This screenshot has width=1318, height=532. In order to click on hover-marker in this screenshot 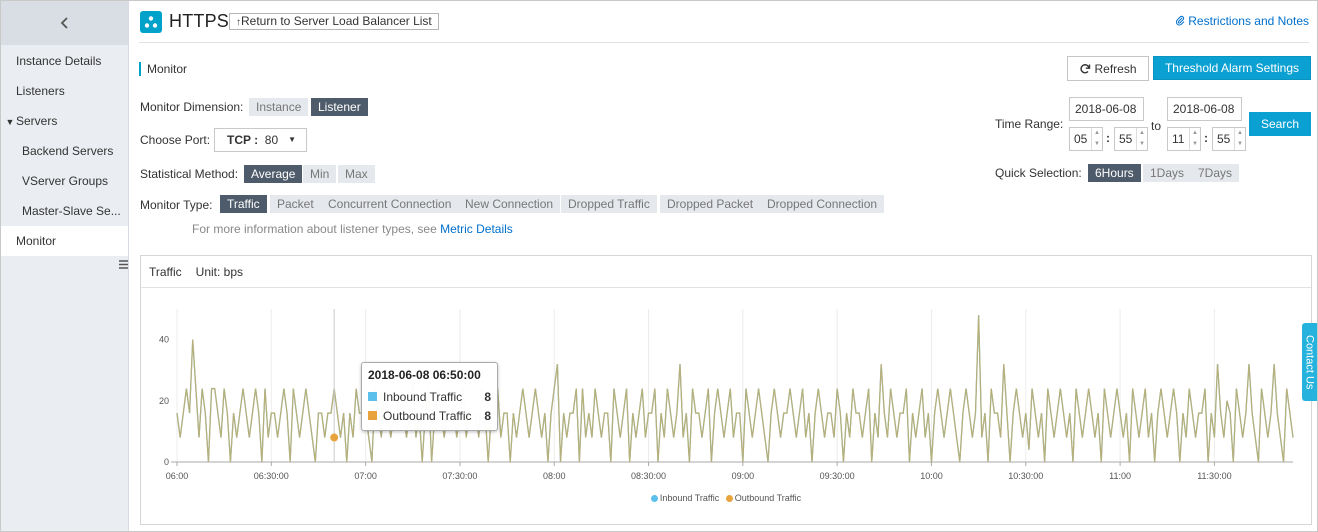, I will do `click(334, 437)`.